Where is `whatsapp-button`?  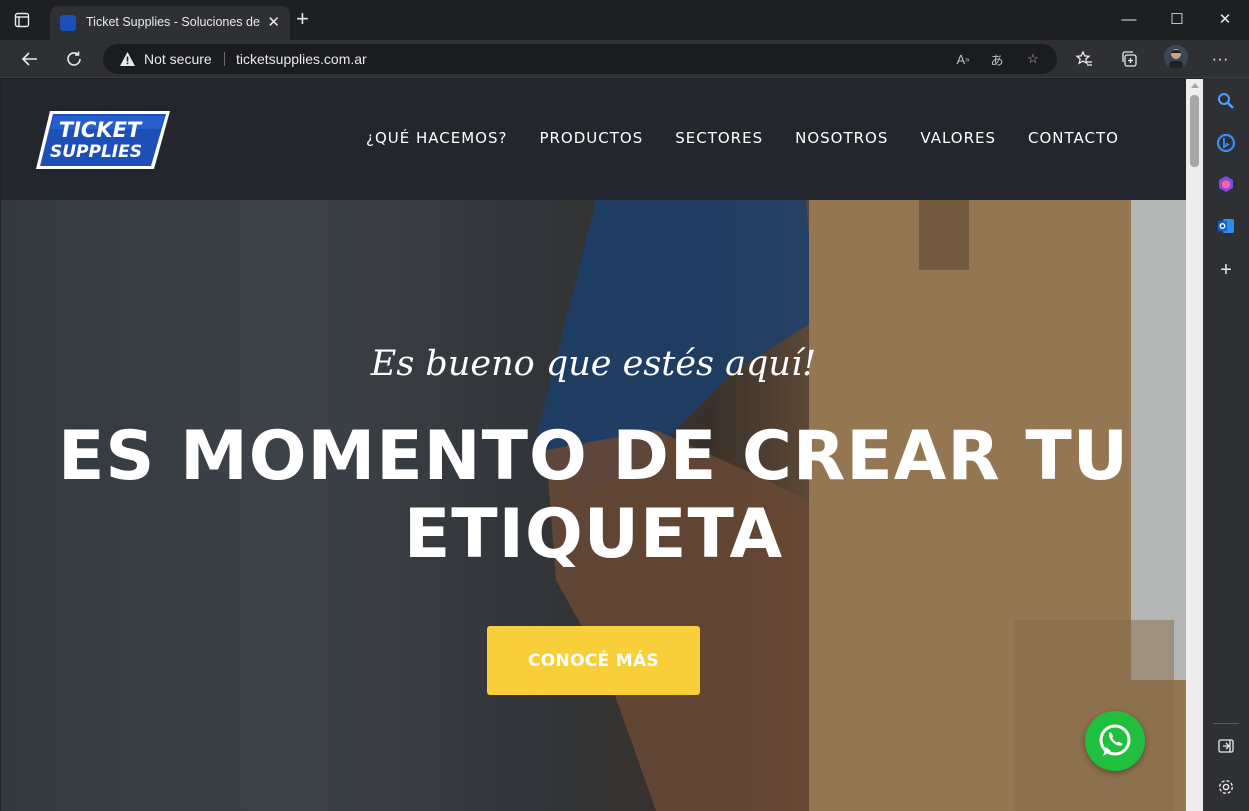 whatsapp-button is located at coordinates (1115, 741).